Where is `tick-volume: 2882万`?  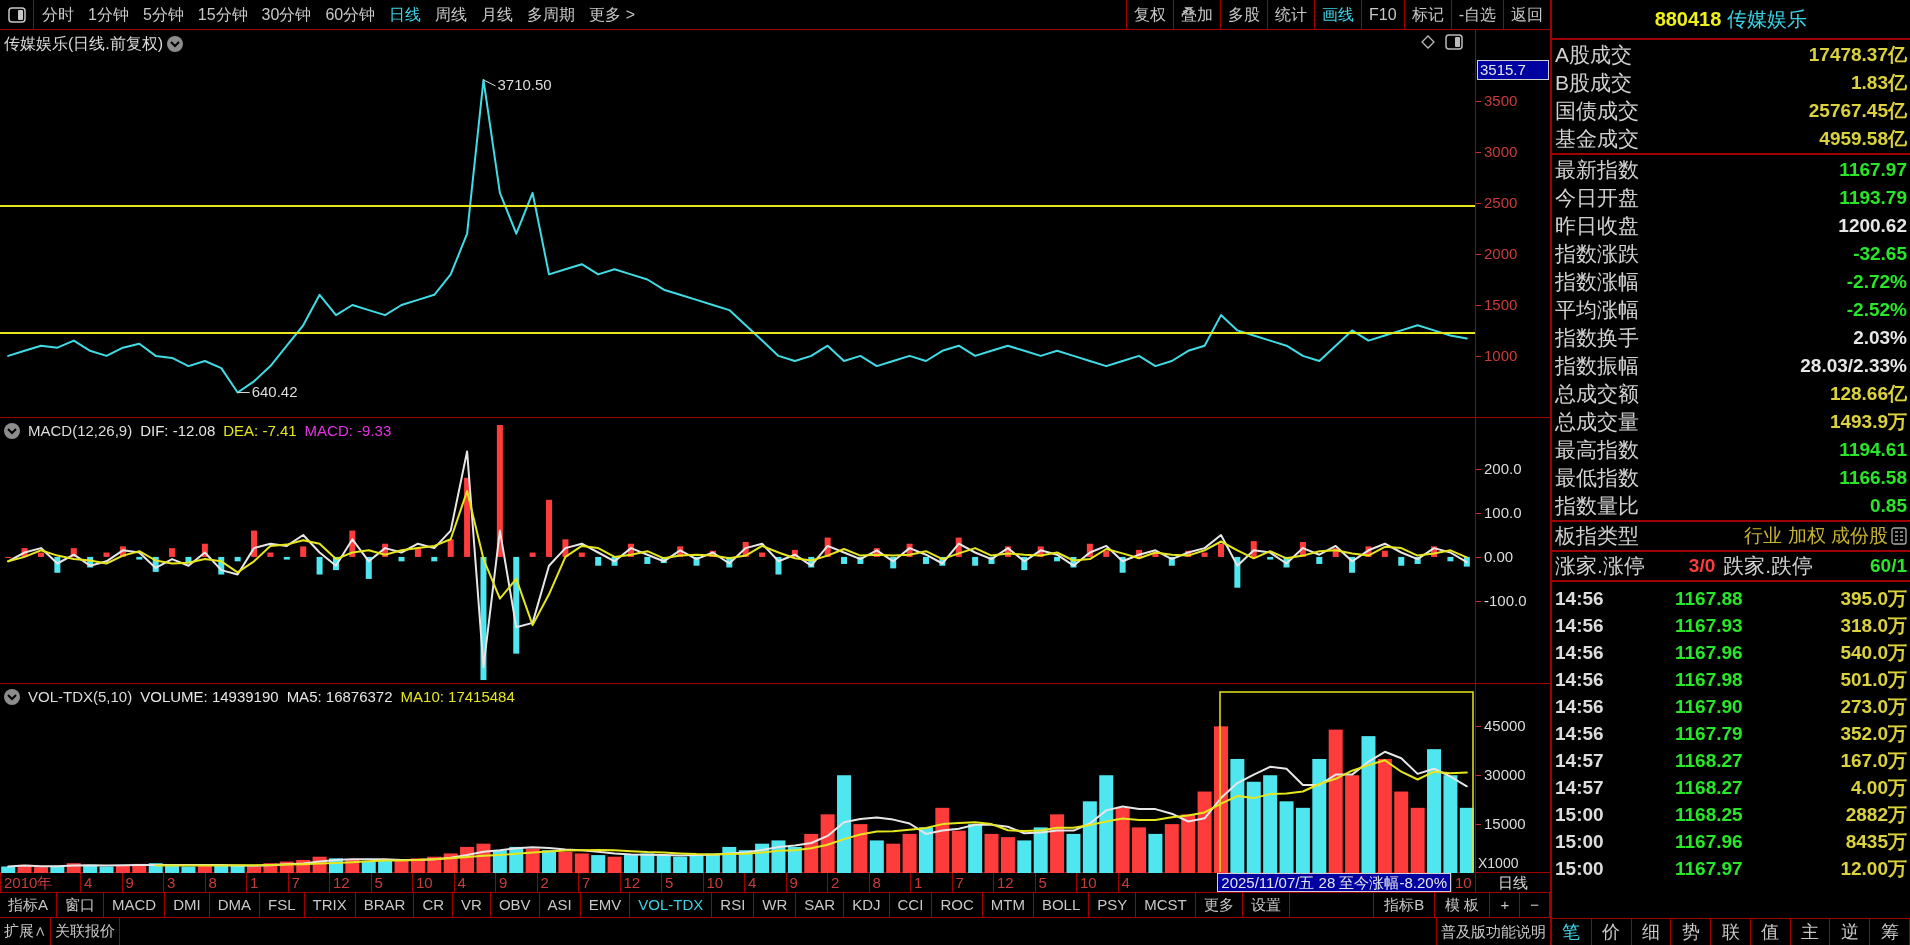 tick-volume: 2882万 is located at coordinates (1875, 815).